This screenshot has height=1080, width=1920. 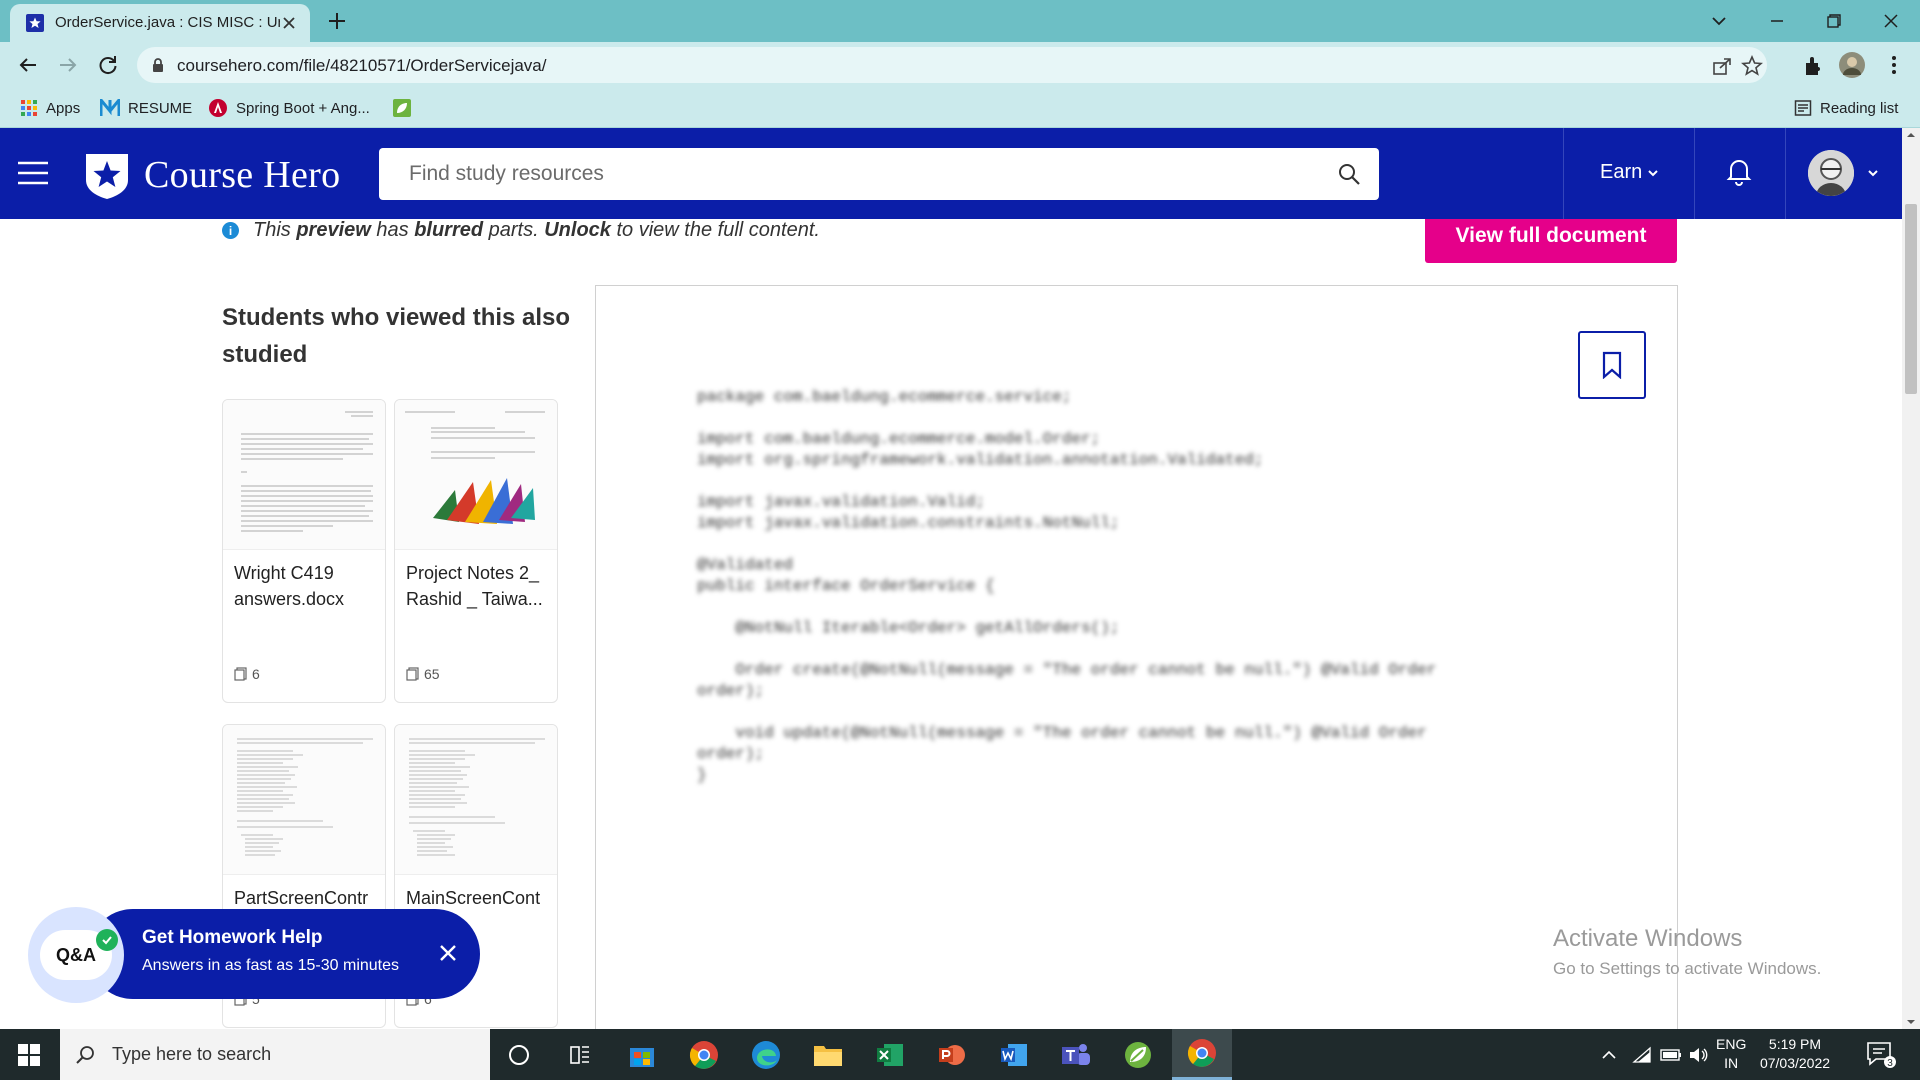 I want to click on earn-dropdown: Earn, so click(x=1630, y=172).